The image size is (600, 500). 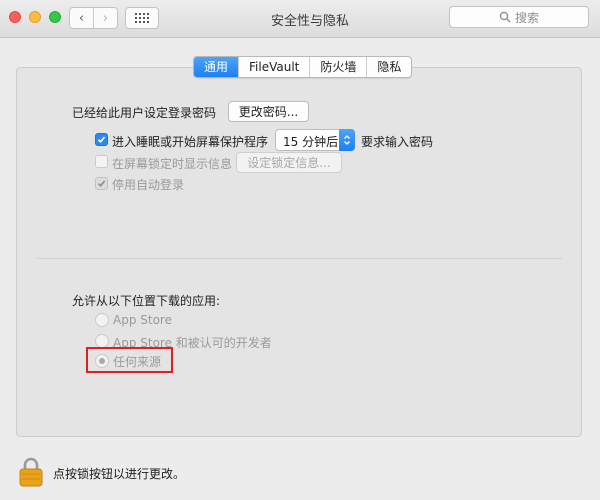 I want to click on password-delay-value: 15 分钟后, so click(x=311, y=142).